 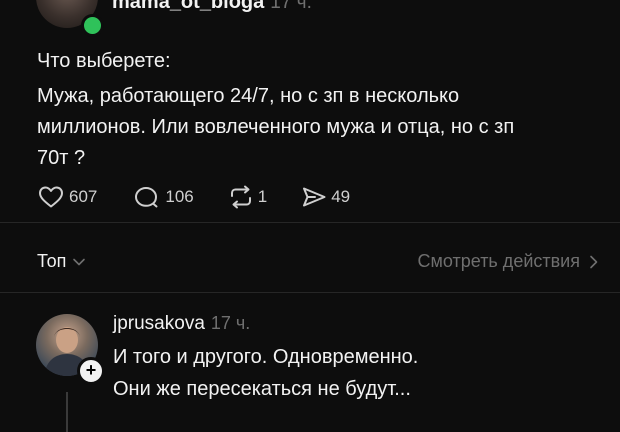 I want to click on post-time: 17 ч., so click(x=291, y=6).